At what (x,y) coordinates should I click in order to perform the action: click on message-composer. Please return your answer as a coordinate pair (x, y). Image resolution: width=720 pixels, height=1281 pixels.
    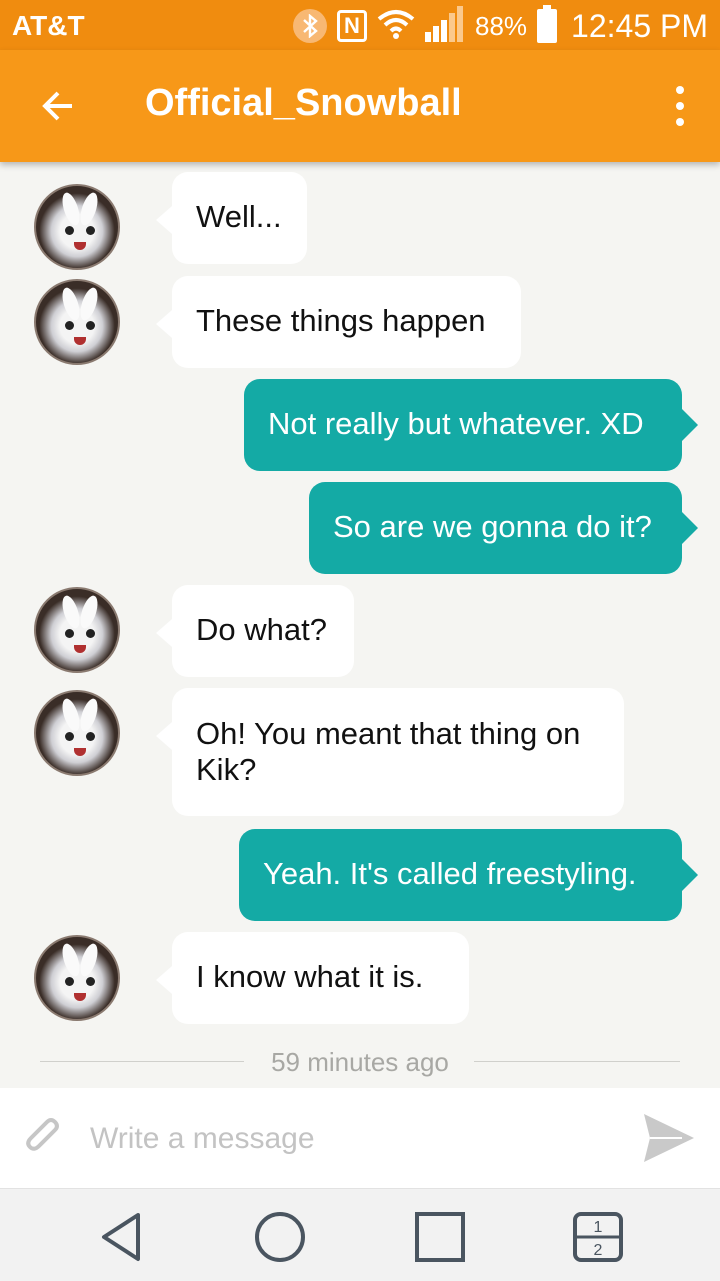
    Looking at the image, I should click on (360, 1138).